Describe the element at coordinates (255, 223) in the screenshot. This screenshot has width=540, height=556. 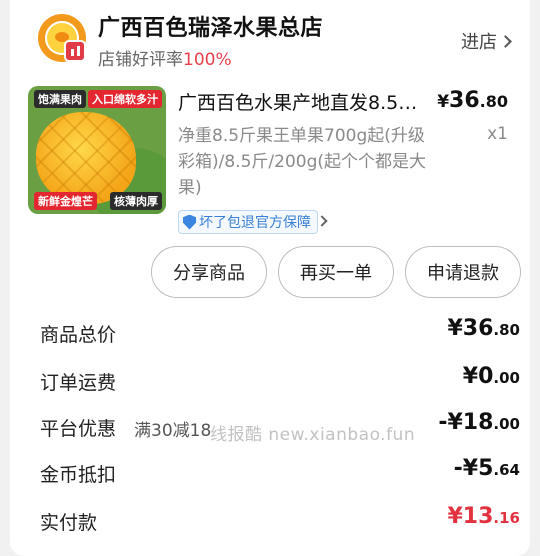
I see `guarantee-label: 坏了包退官方保障` at that location.